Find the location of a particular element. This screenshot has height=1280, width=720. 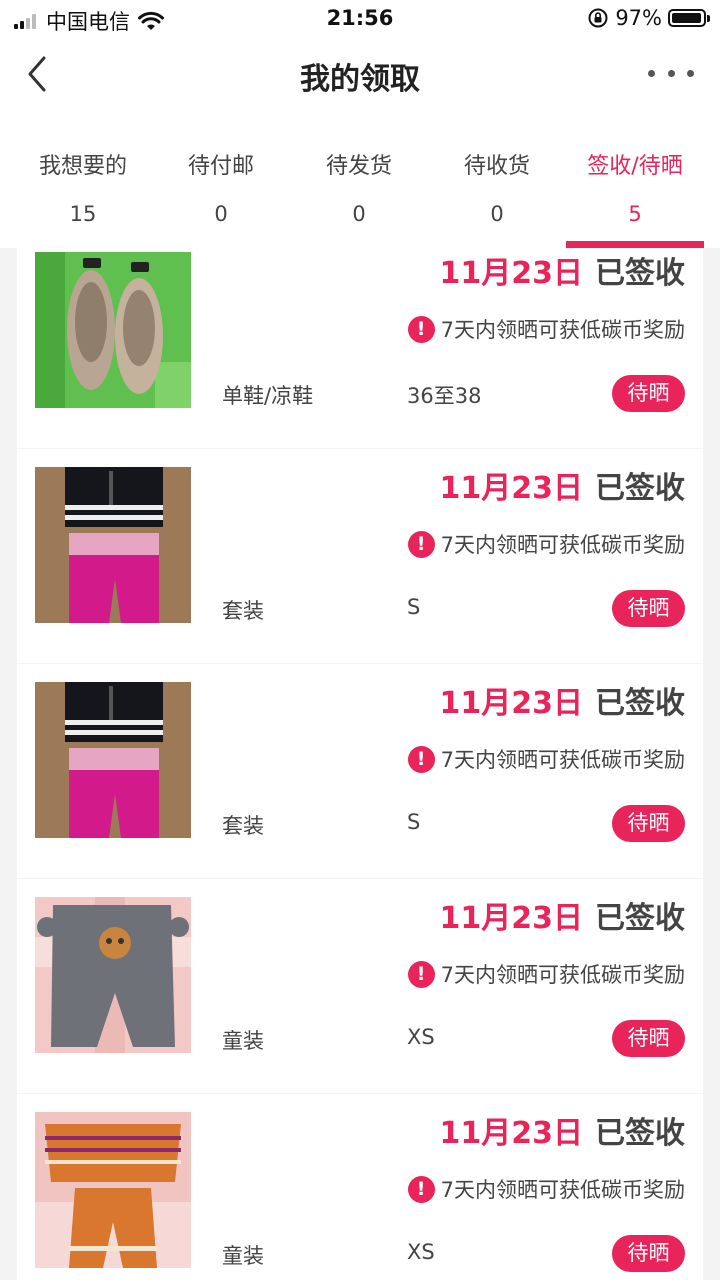

battery-percent: 97% is located at coordinates (638, 18).